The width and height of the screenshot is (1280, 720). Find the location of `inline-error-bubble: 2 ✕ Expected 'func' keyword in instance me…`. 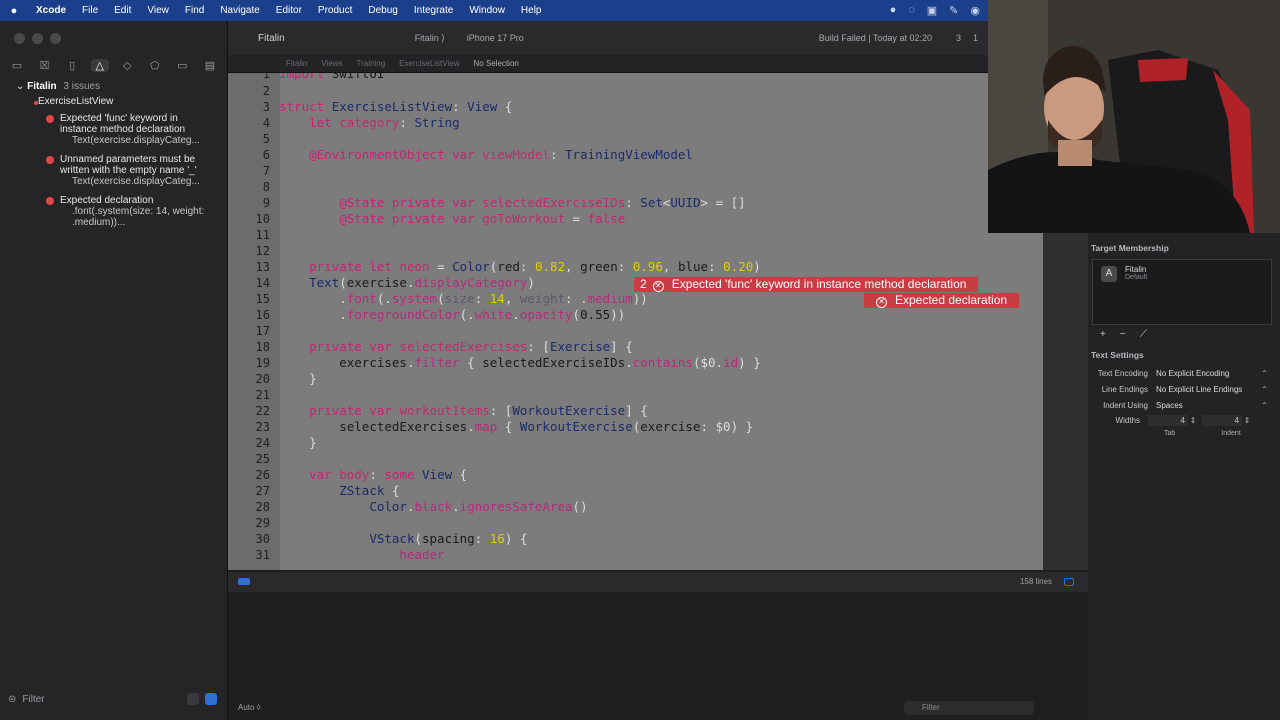

inline-error-bubble: 2 ✕ Expected 'func' keyword in instance me… is located at coordinates (806, 284).